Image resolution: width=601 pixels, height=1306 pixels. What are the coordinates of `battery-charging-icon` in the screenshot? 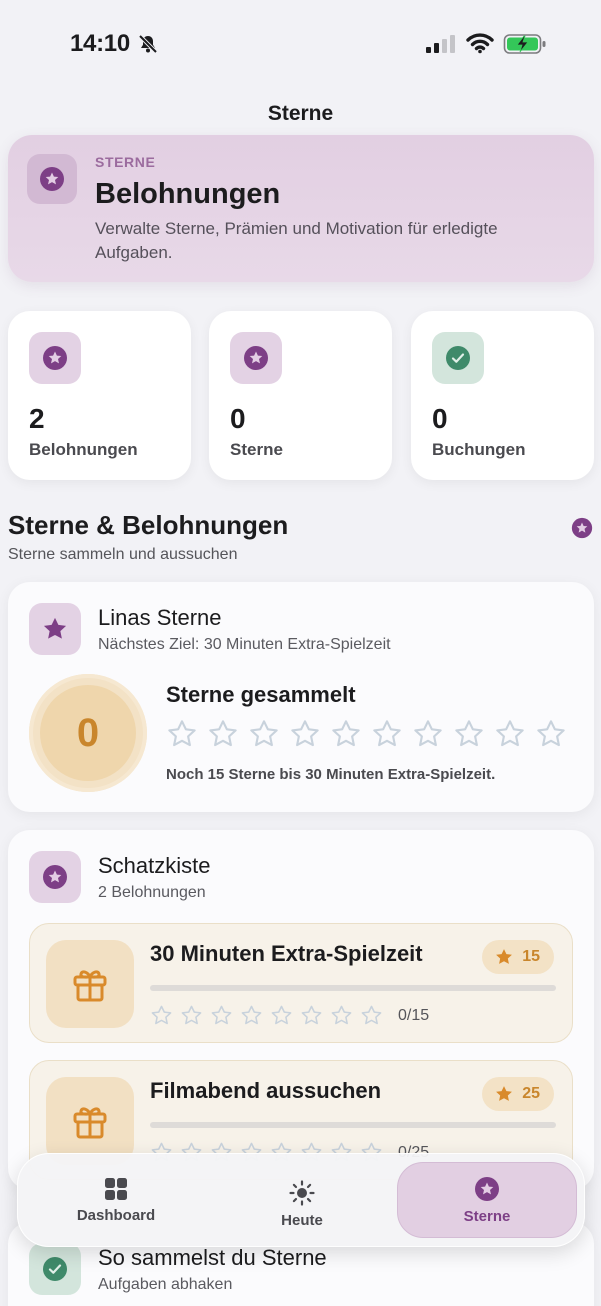 It's located at (524, 44).